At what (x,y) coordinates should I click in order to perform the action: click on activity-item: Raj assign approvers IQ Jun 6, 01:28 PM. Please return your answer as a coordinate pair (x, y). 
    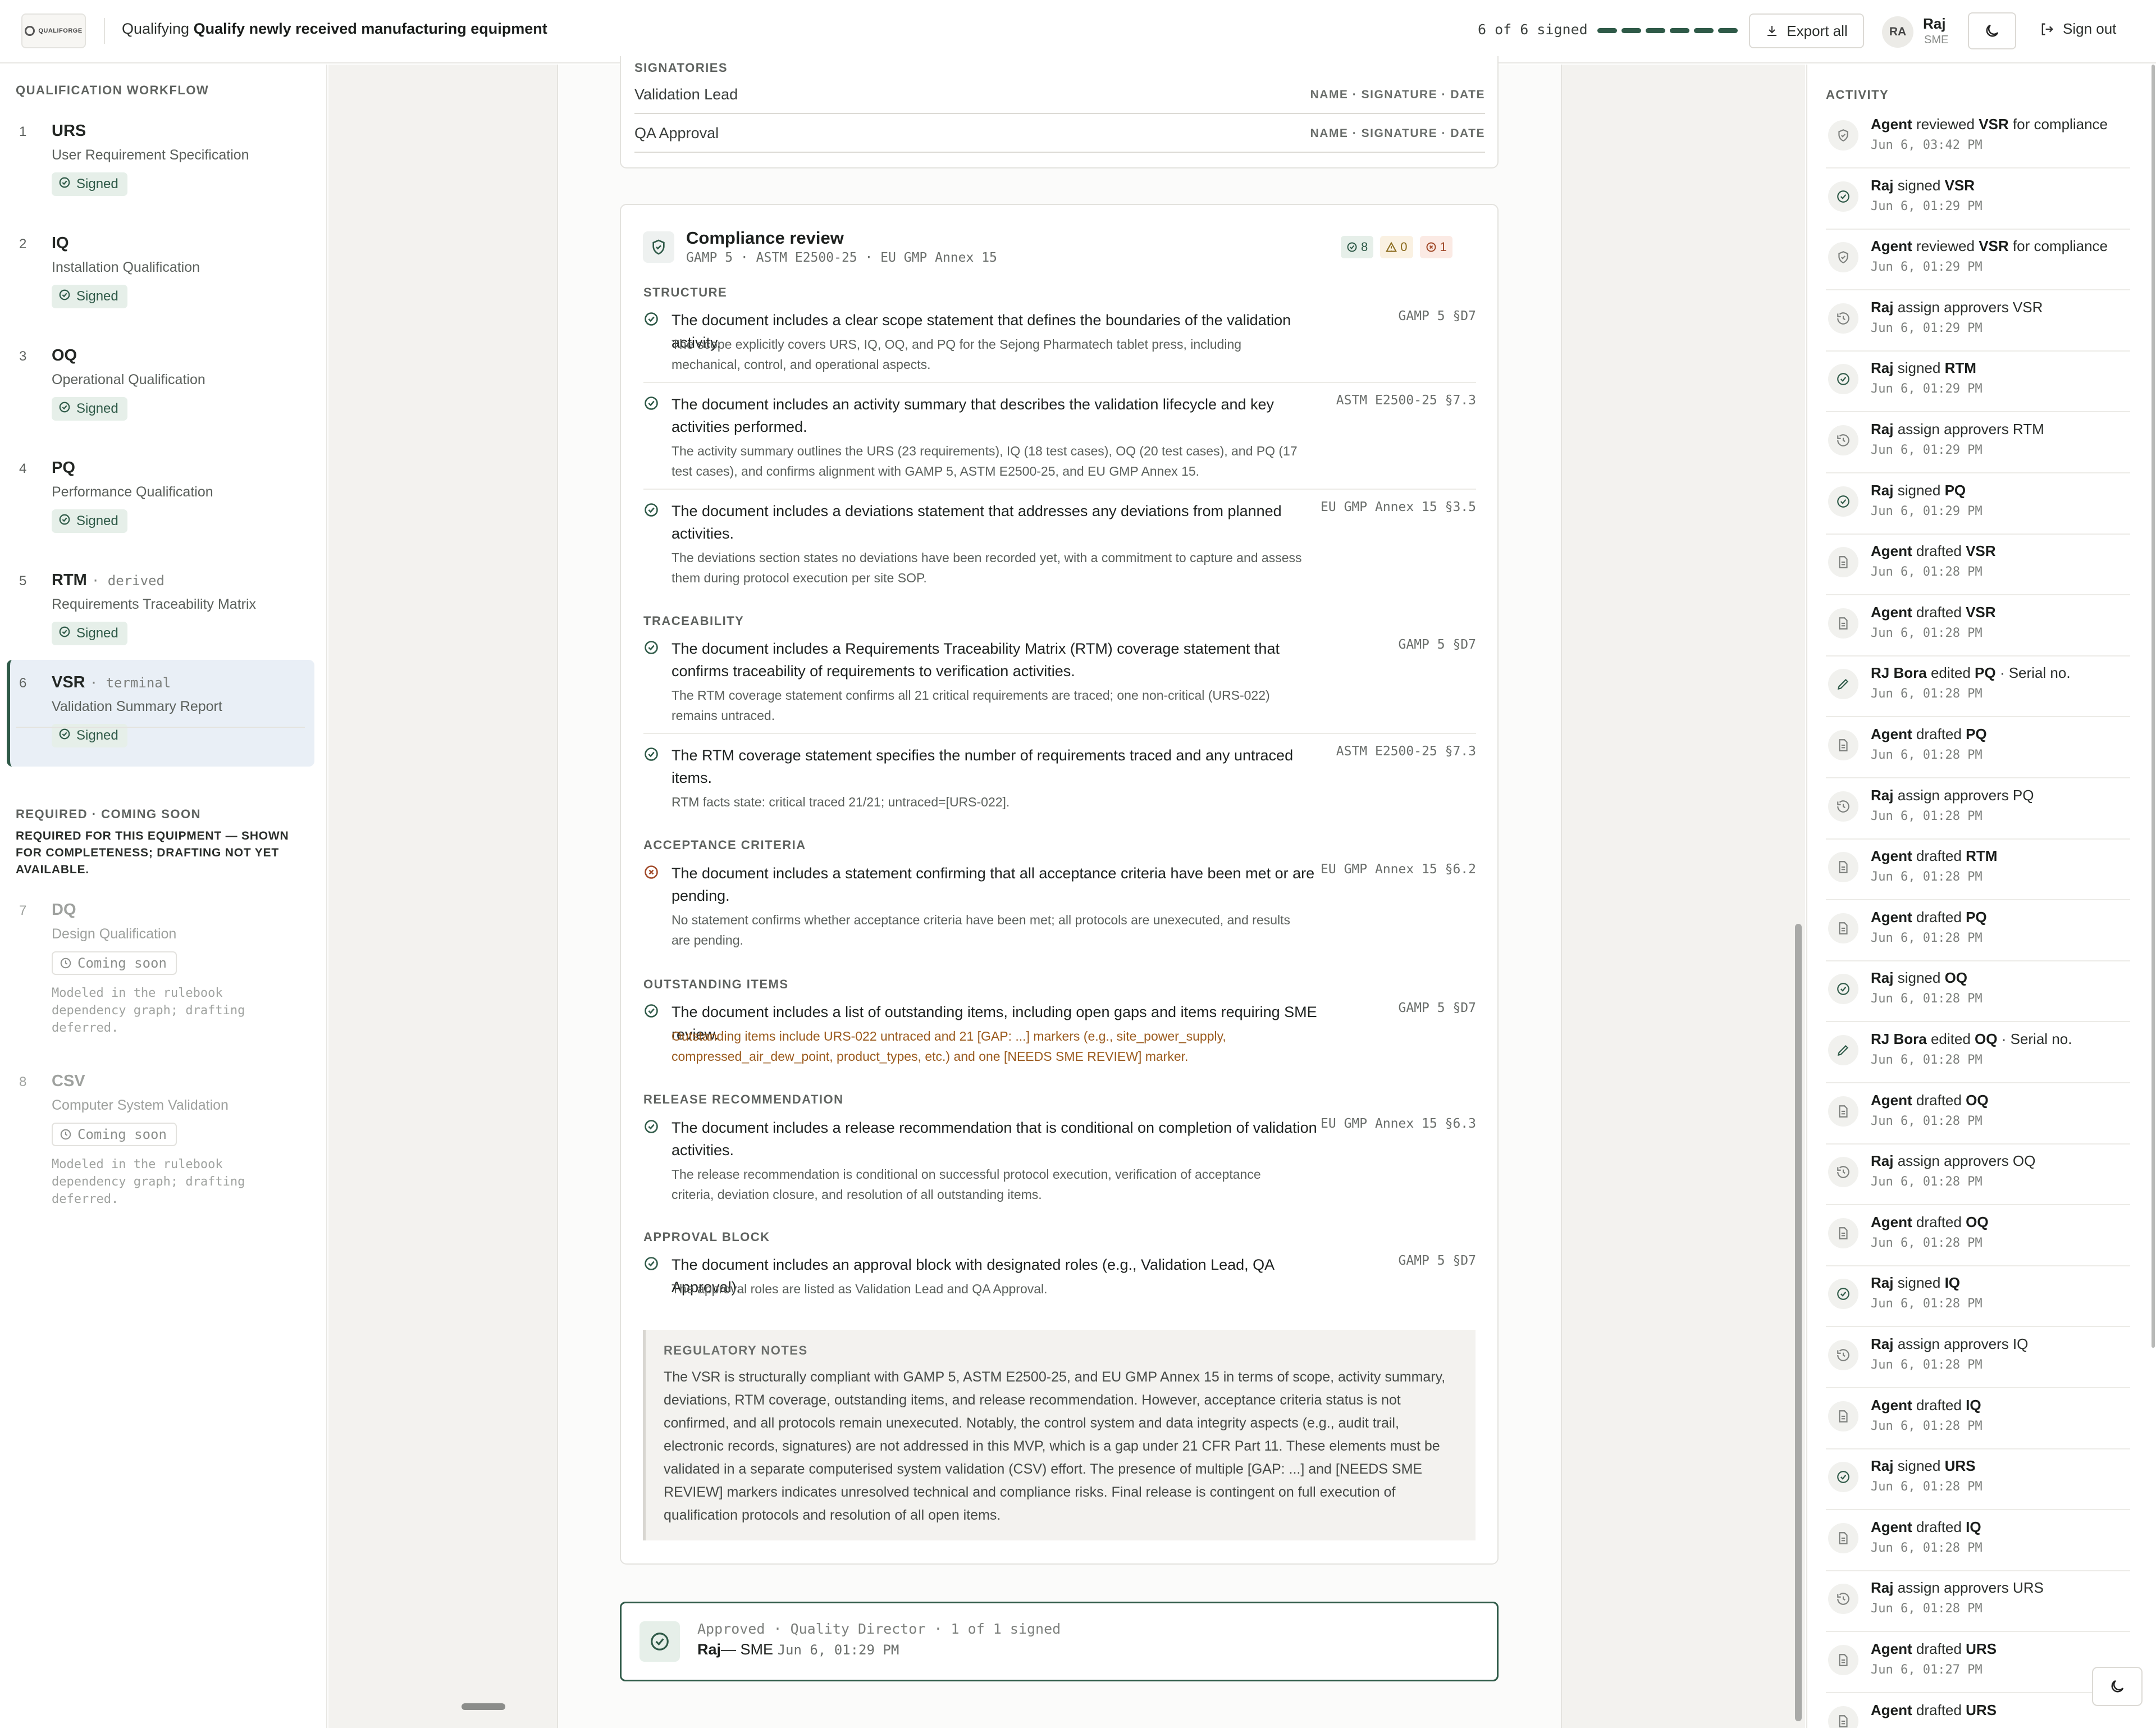
    Looking at the image, I should click on (1978, 1358).